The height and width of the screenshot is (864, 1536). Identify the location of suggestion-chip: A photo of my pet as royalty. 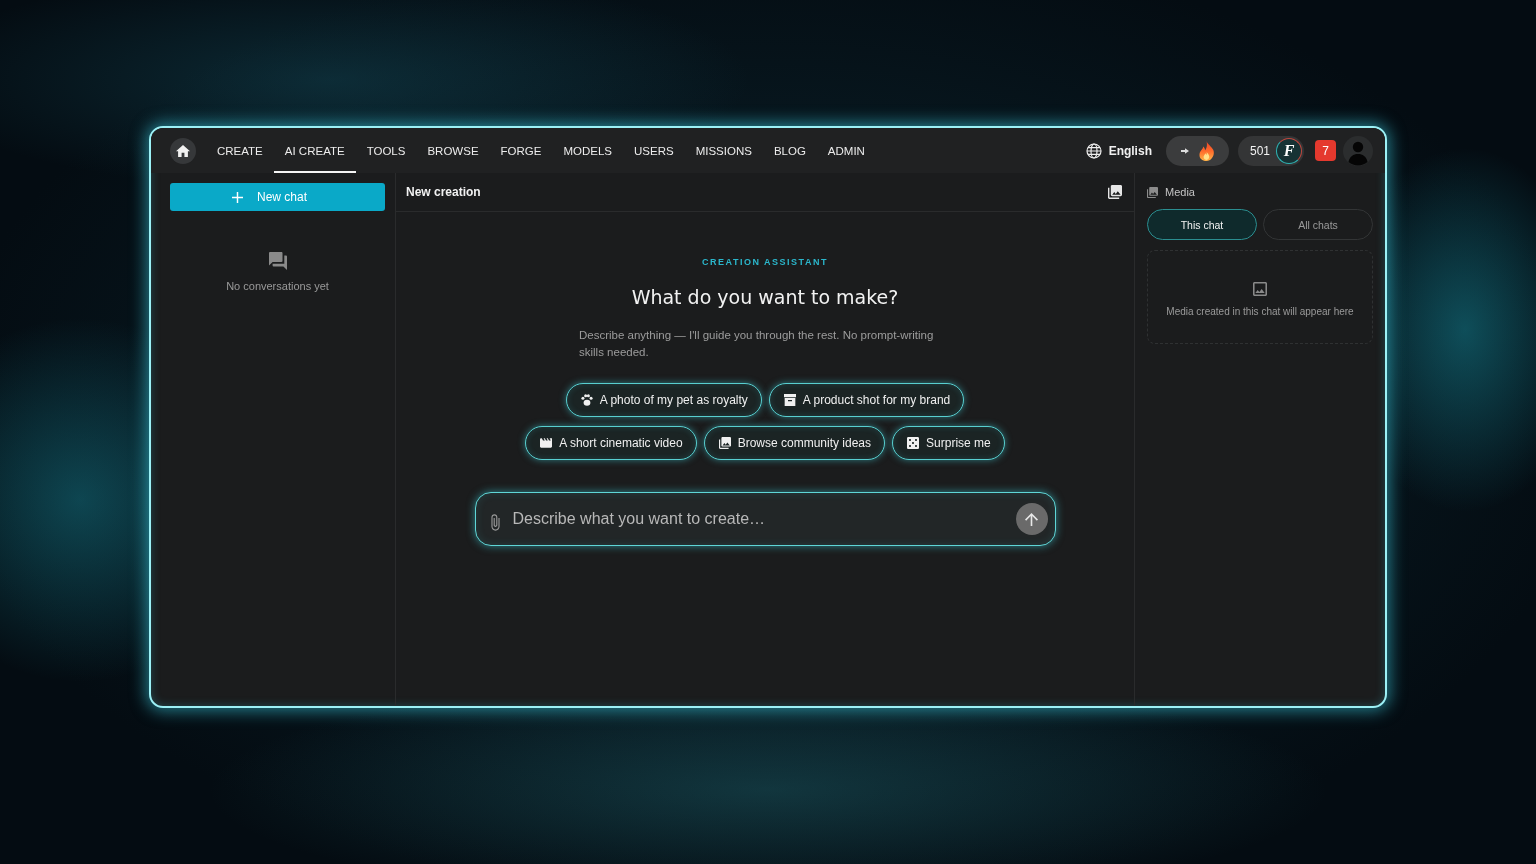
(663, 400).